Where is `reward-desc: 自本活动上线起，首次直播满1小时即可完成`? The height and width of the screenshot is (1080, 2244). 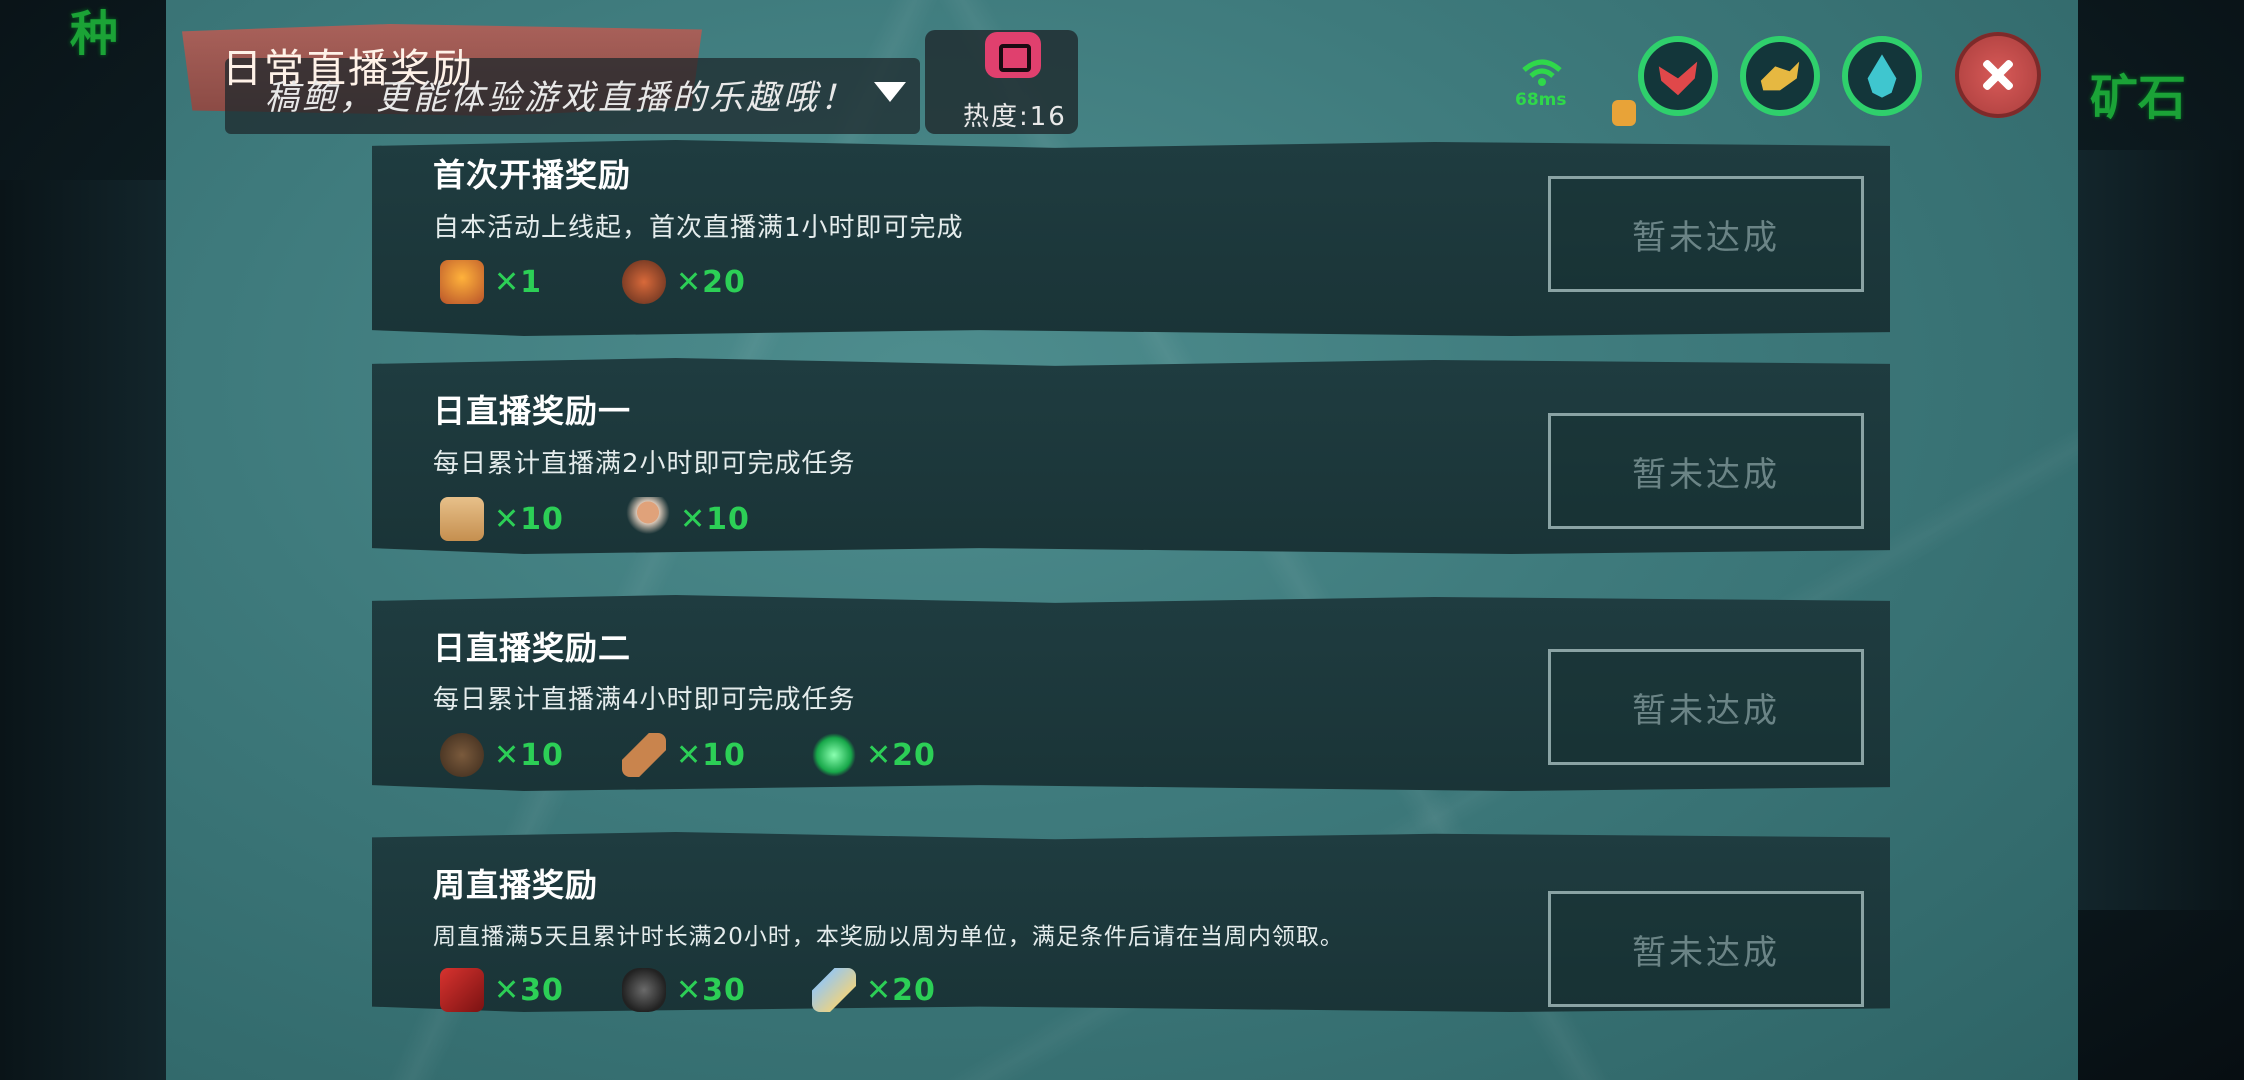
reward-desc: 自本活动上线起，首次直播满1小时即可完成 is located at coordinates (698, 228).